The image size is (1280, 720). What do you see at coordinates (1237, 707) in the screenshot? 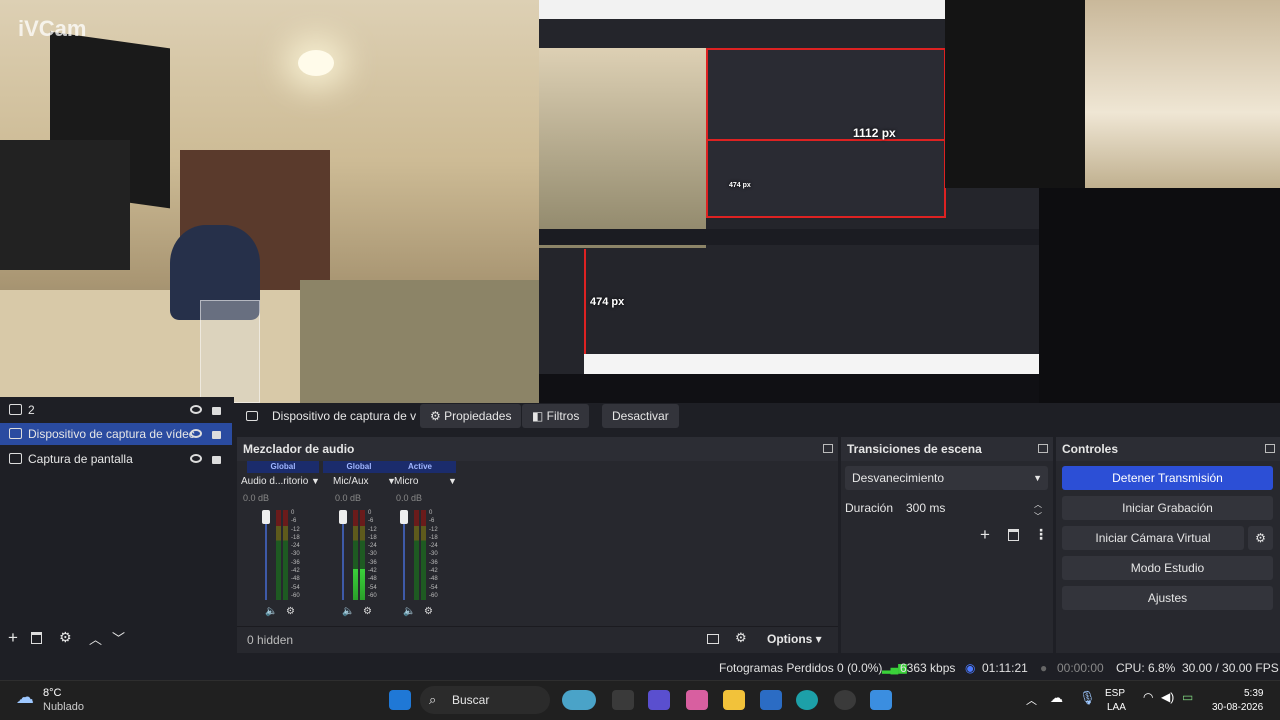
I see `clock-date: 30-08-2026` at bounding box center [1237, 707].